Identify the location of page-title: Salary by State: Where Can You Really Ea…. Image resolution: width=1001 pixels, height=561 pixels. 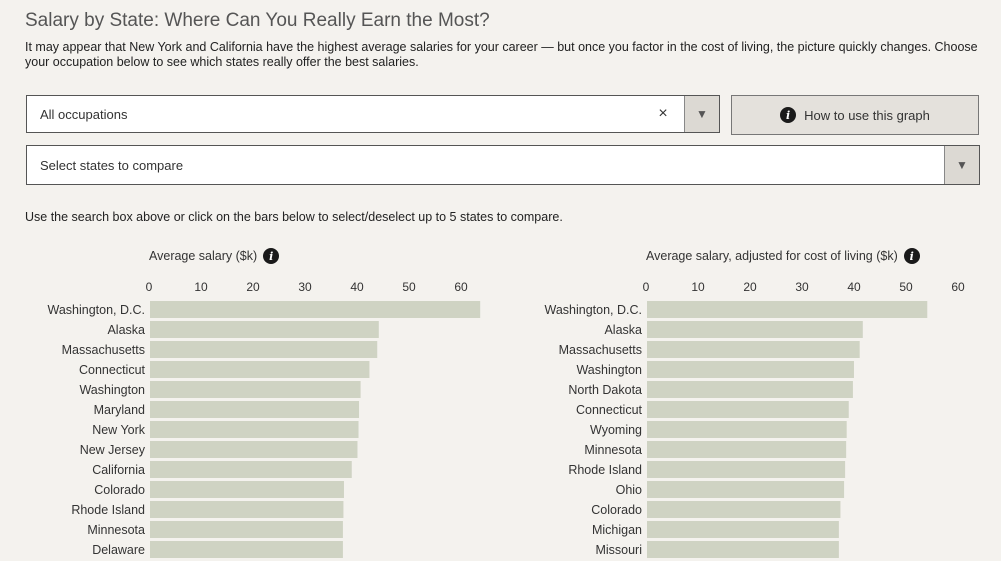
(257, 20).